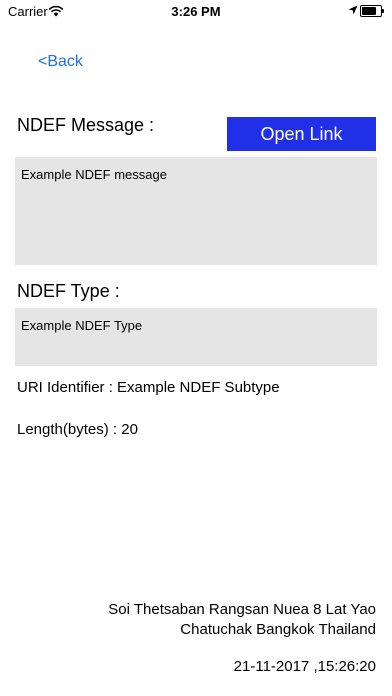 The width and height of the screenshot is (392, 696). What do you see at coordinates (278, 629) in the screenshot?
I see `address-line-2: Chatuchak Bangkok Thailand` at bounding box center [278, 629].